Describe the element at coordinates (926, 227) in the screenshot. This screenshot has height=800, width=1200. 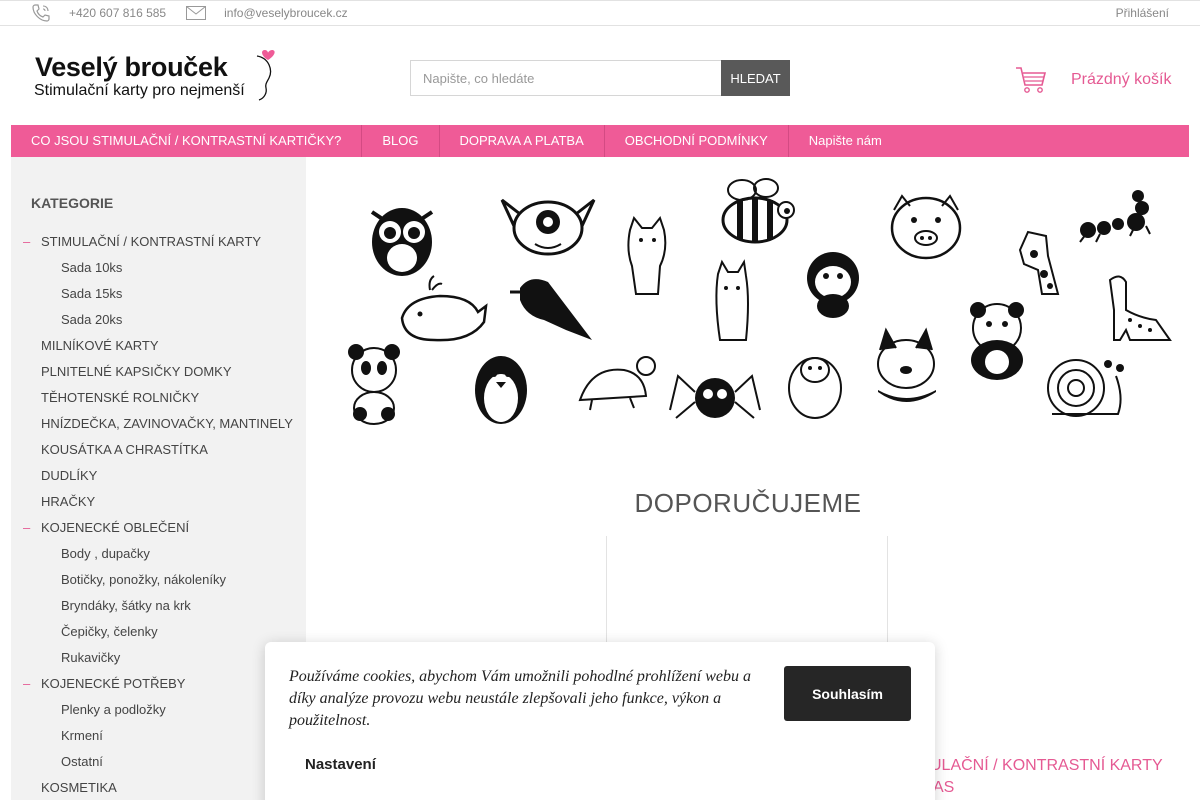
I see `pig-illustration` at that location.